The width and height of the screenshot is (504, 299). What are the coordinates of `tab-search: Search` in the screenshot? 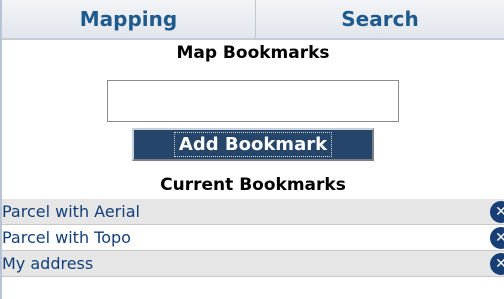 It's located at (380, 19).